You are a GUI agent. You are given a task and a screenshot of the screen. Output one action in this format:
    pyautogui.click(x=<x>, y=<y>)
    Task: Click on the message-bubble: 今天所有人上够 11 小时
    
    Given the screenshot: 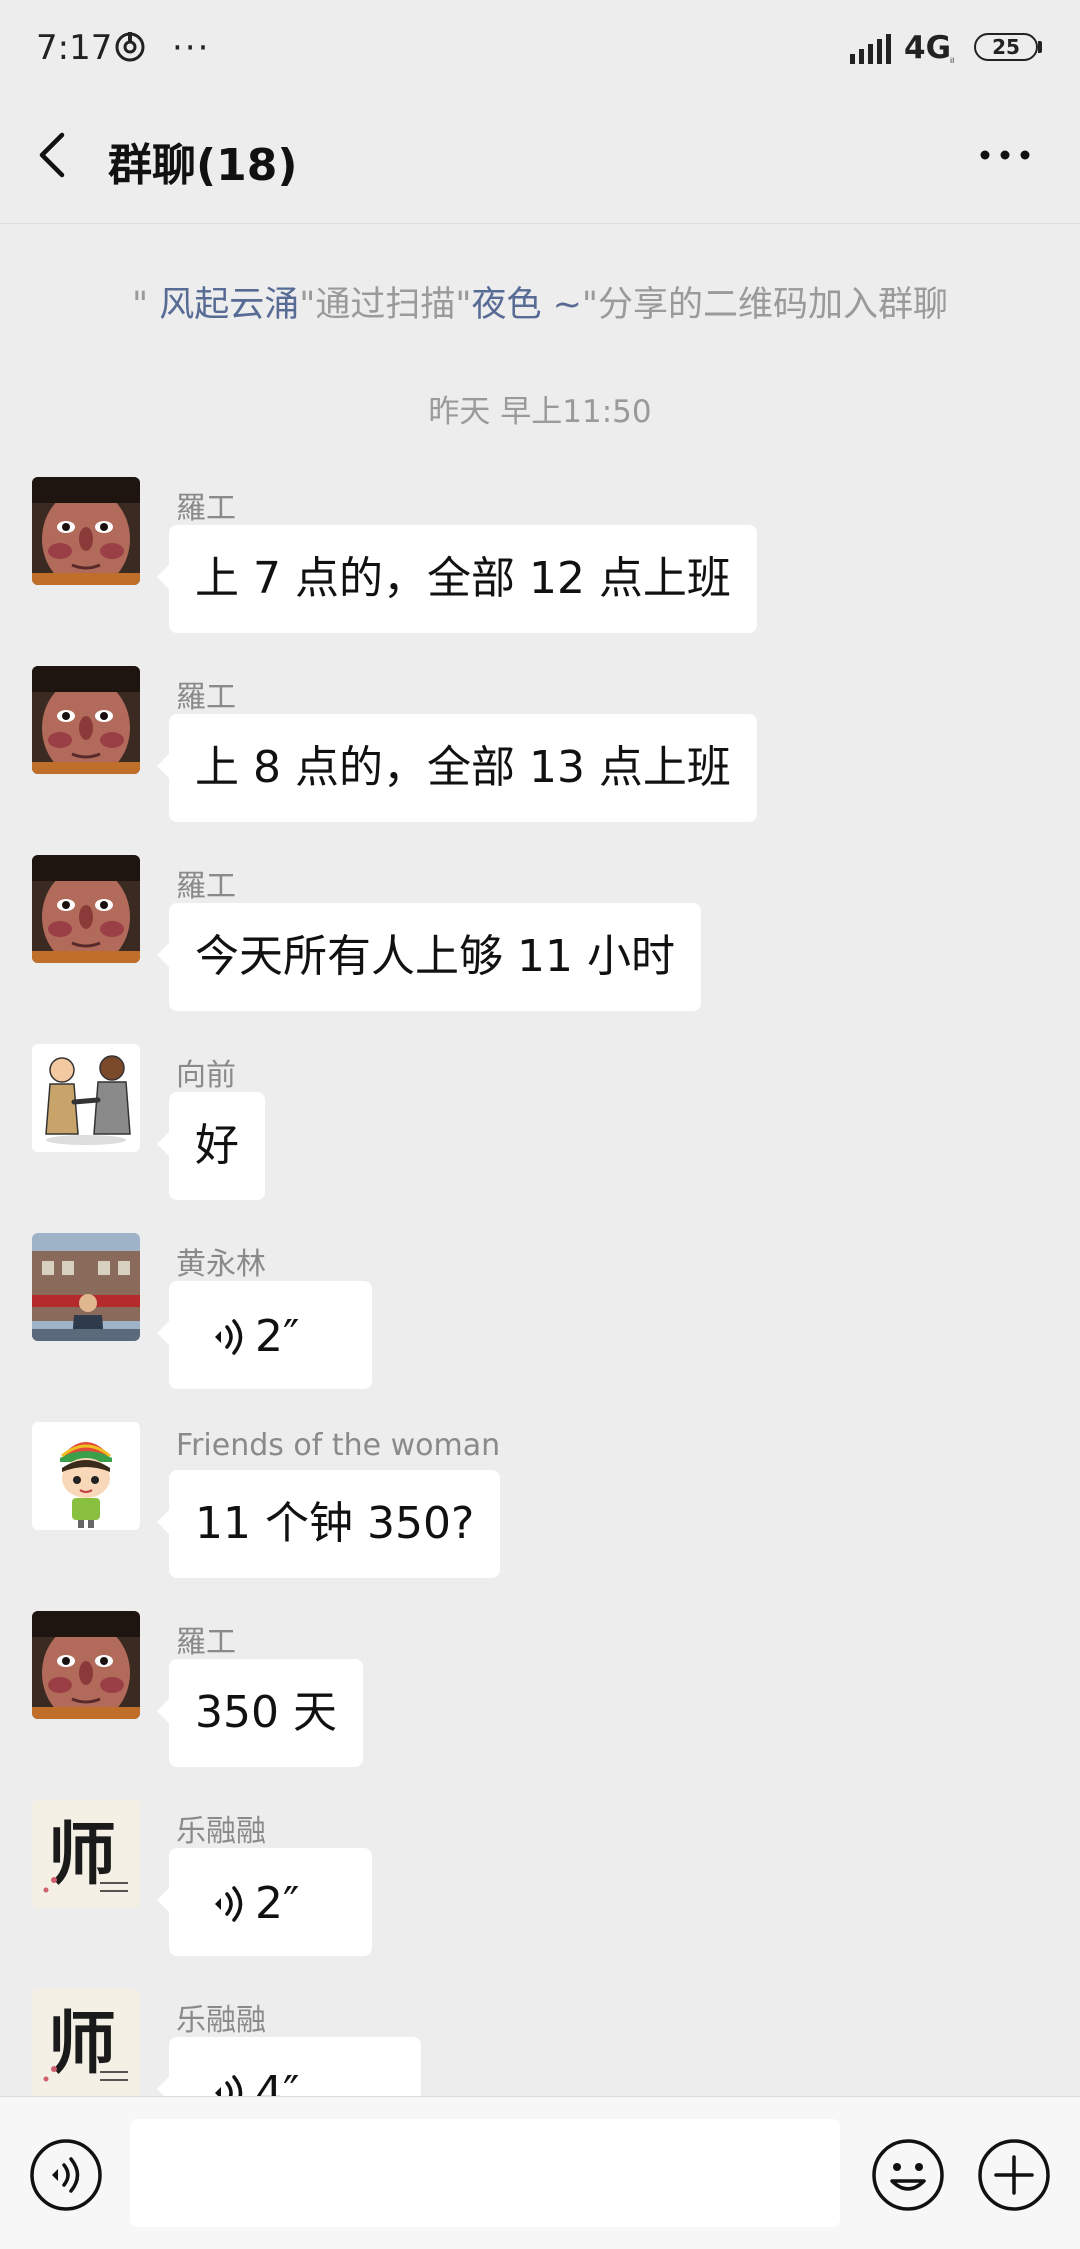 What is the action you would take?
    pyautogui.click(x=429, y=957)
    